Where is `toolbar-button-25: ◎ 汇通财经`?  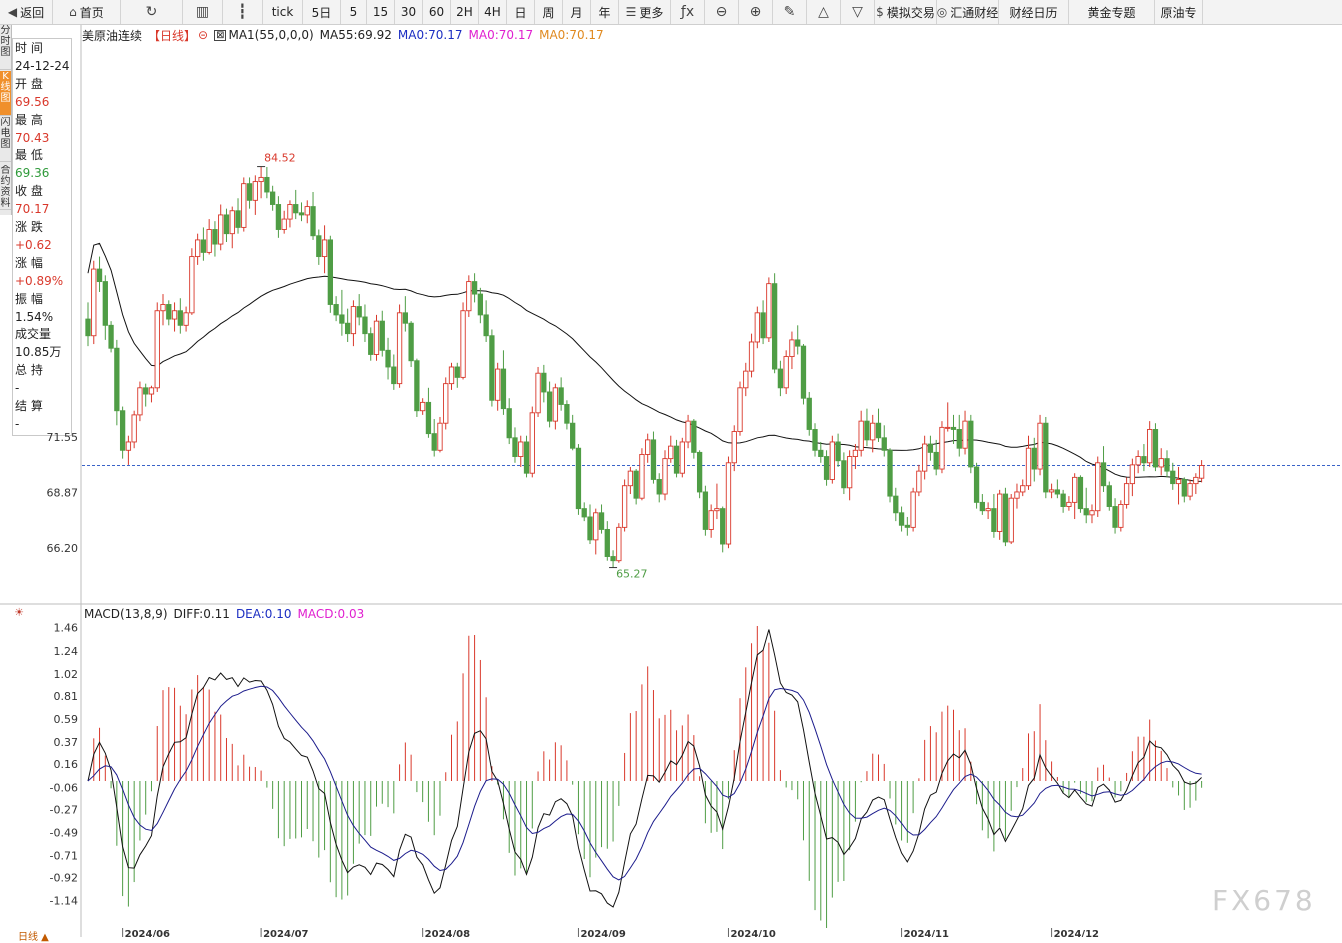 toolbar-button-25: ◎ 汇通财经 is located at coordinates (968, 12).